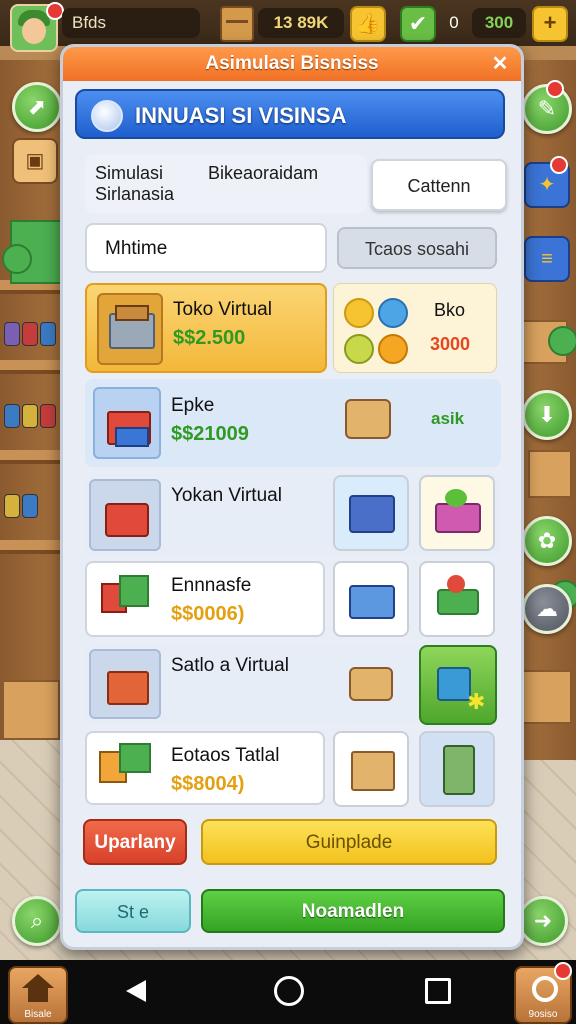 The width and height of the screenshot is (576, 1024). I want to click on item-title: Ennnasfe, so click(211, 585).